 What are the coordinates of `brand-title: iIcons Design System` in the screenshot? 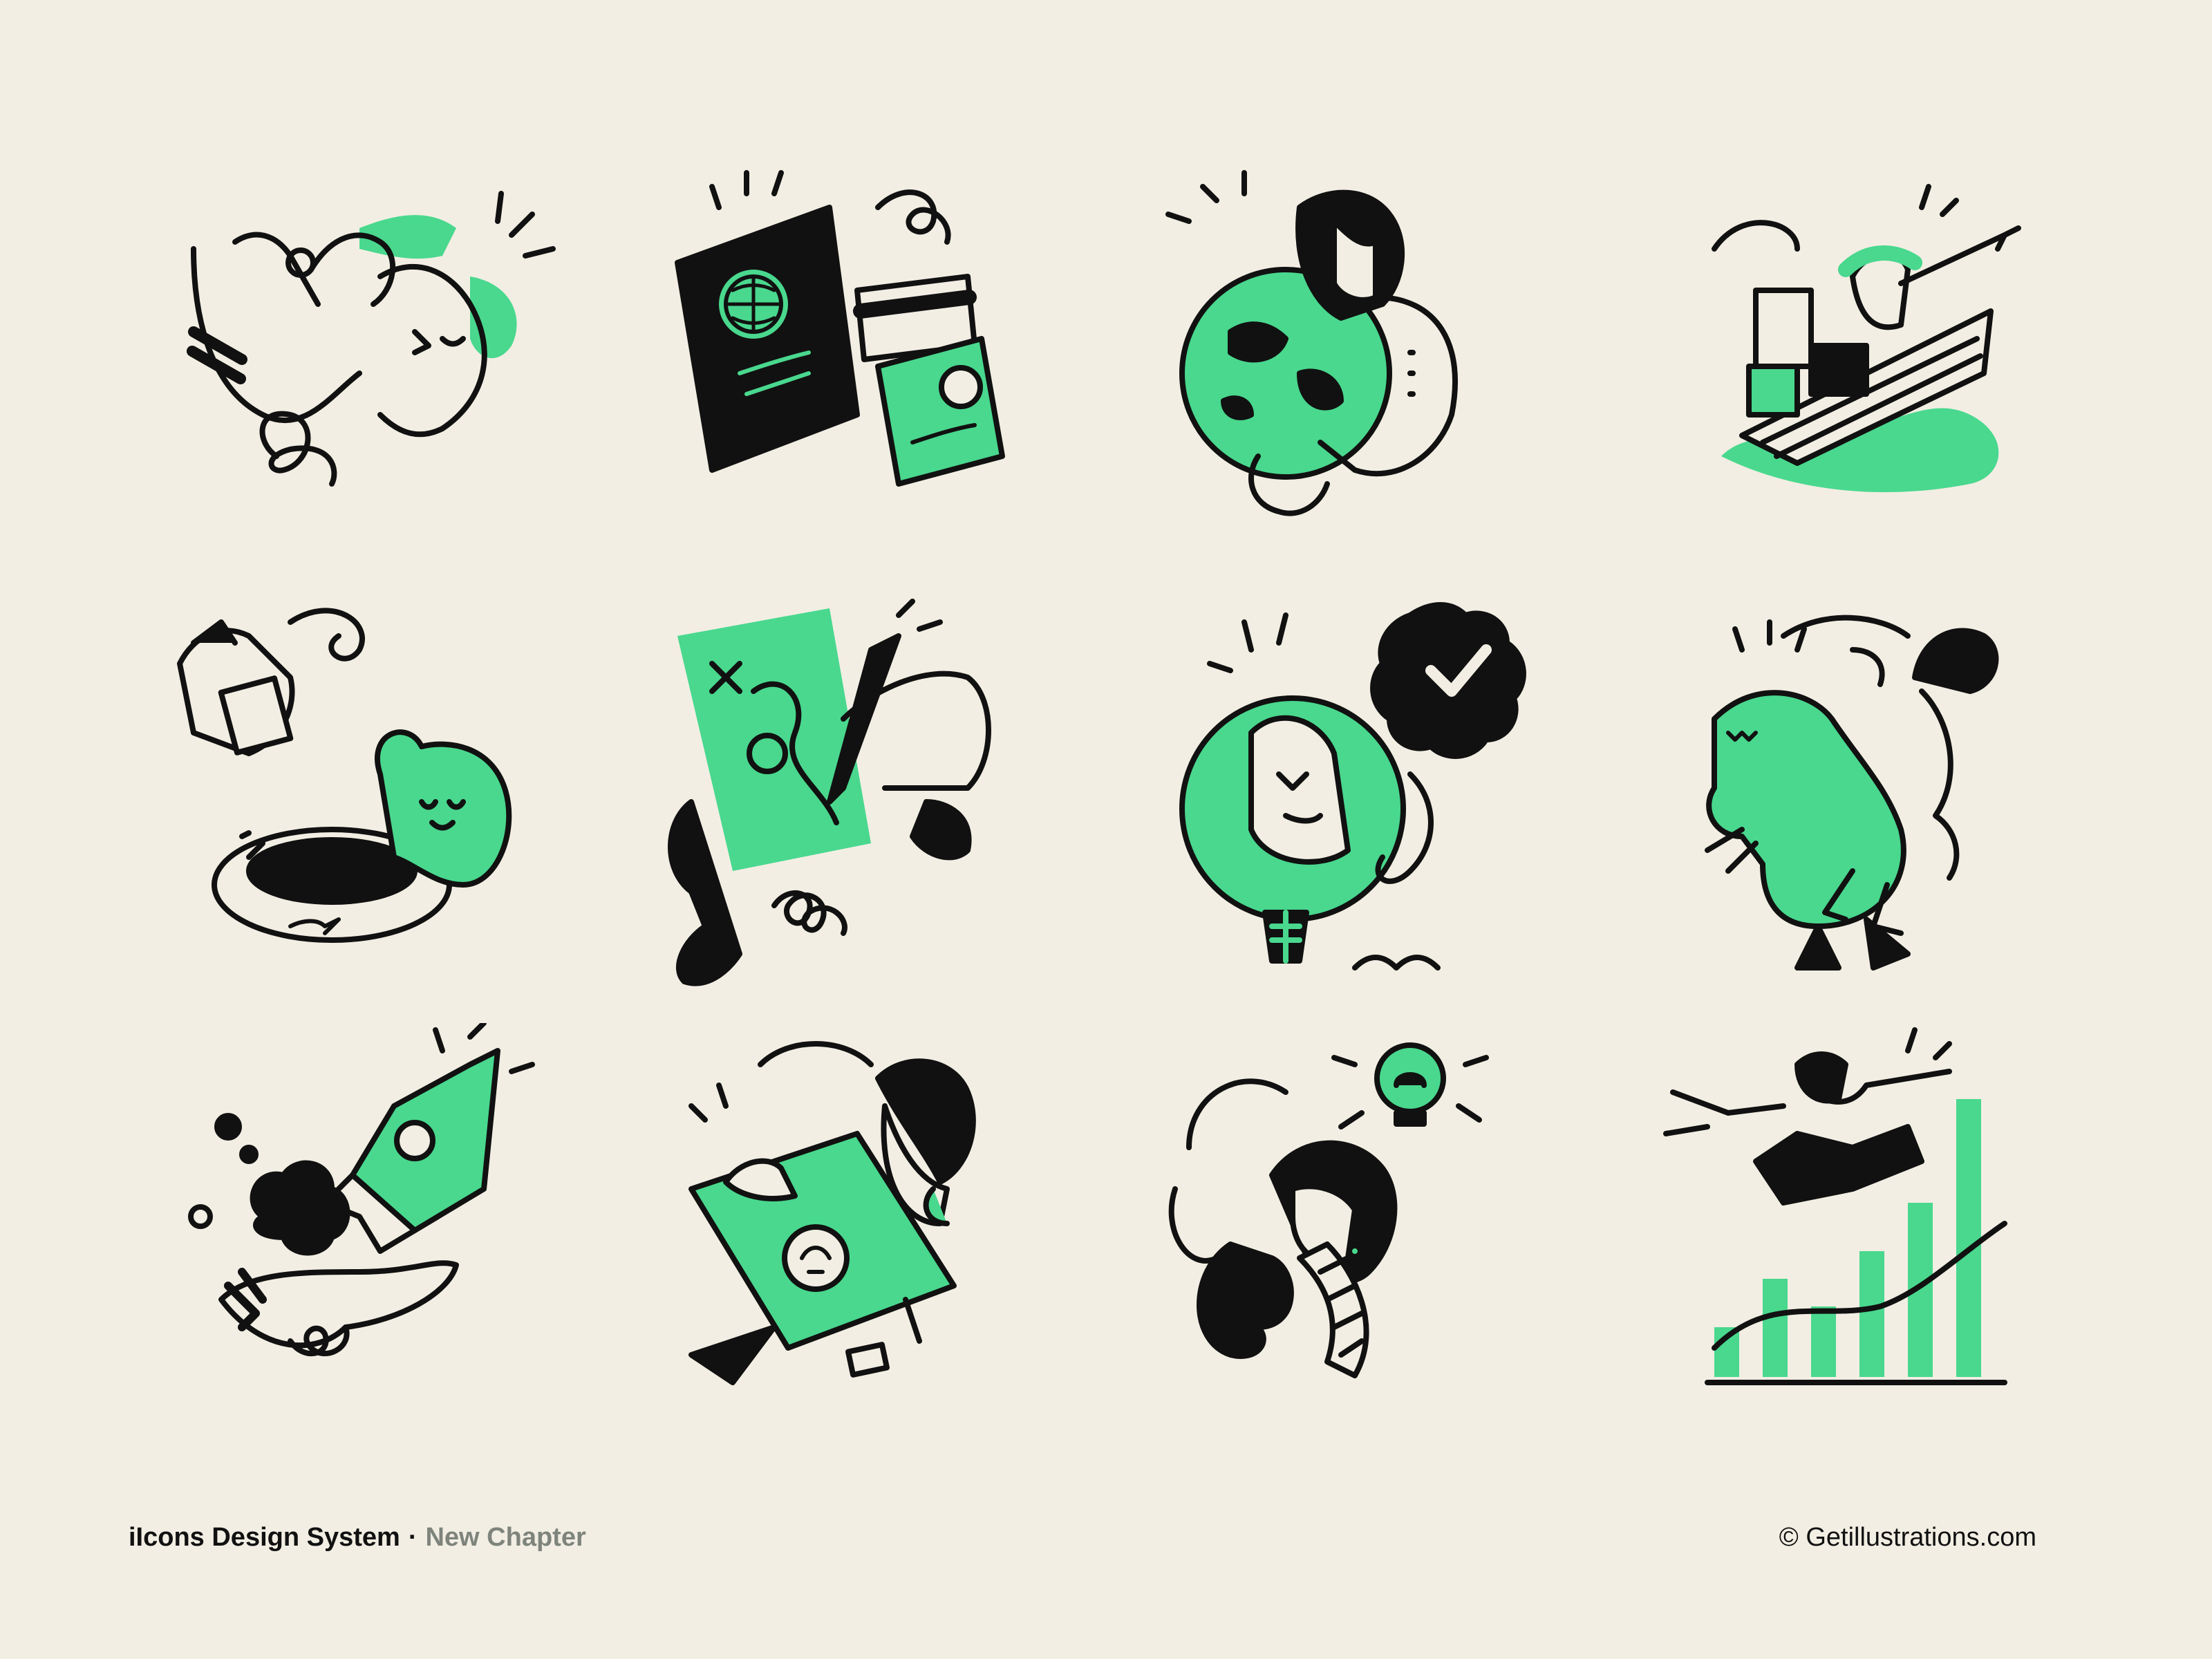 It's located at (264, 1537).